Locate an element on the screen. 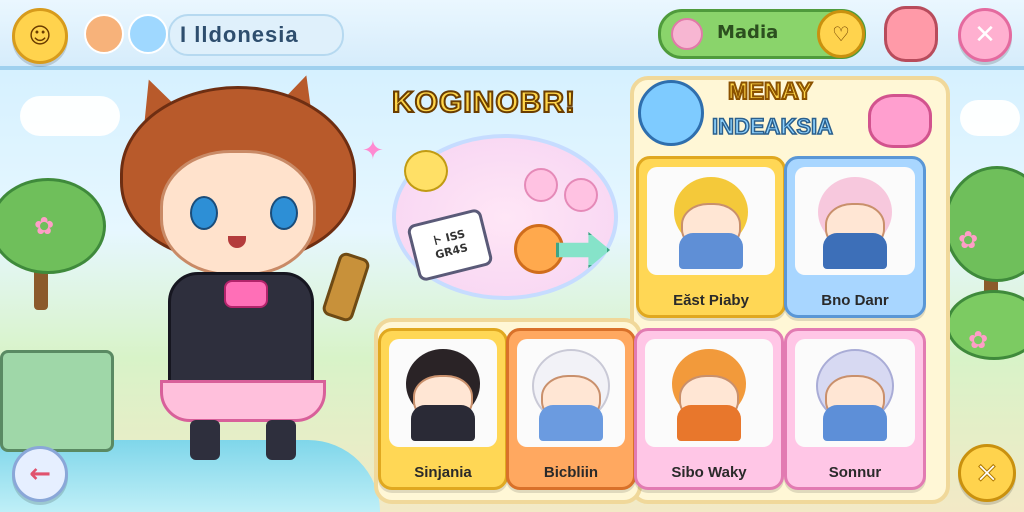 This screenshot has width=1024, height=512. character-card: Eăst Piaby is located at coordinates (711, 237).